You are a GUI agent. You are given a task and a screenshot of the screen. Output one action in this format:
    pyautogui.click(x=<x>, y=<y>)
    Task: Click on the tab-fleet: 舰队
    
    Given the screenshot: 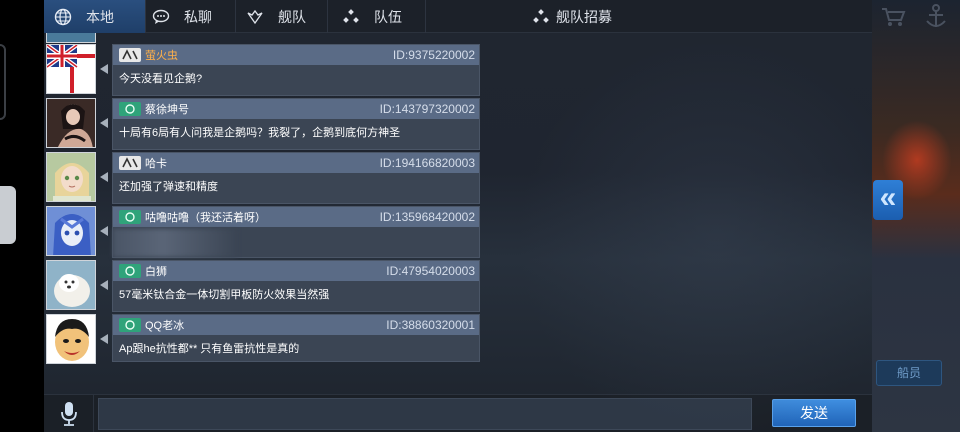 What is the action you would take?
    pyautogui.click(x=282, y=16)
    